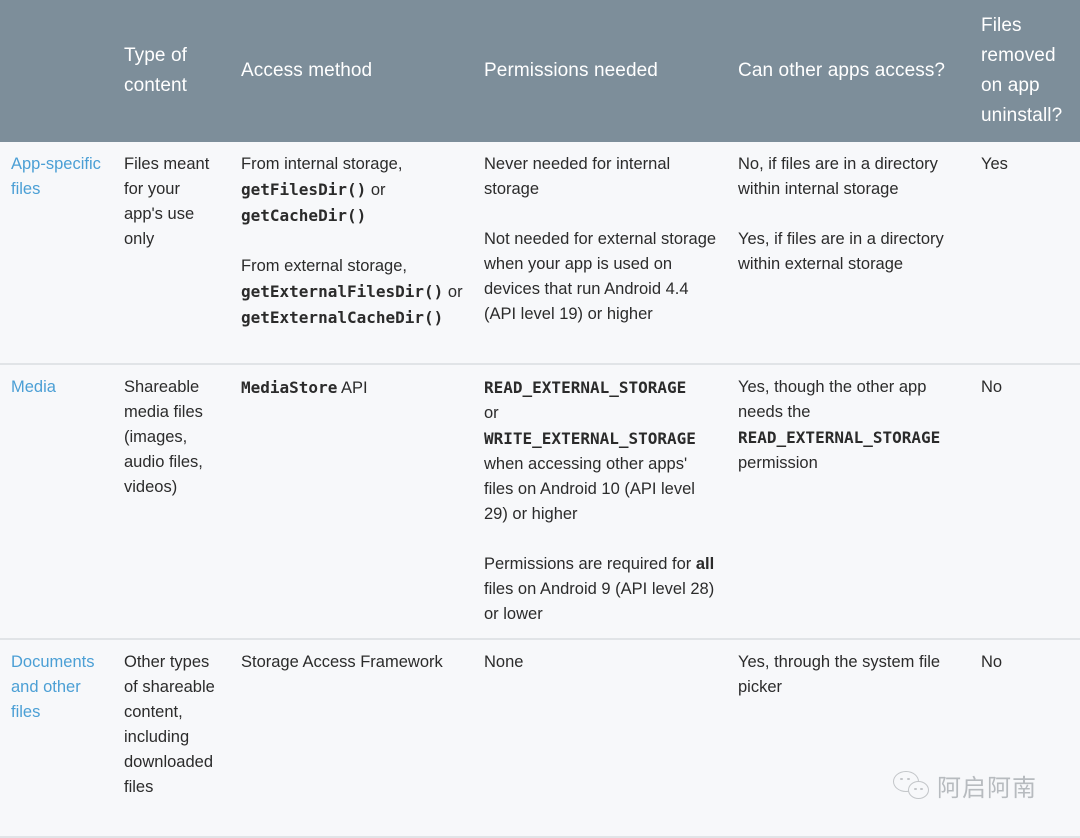  Describe the element at coordinates (56, 253) in the screenshot. I see `row-label-app-specific-files: App-specific files` at that location.